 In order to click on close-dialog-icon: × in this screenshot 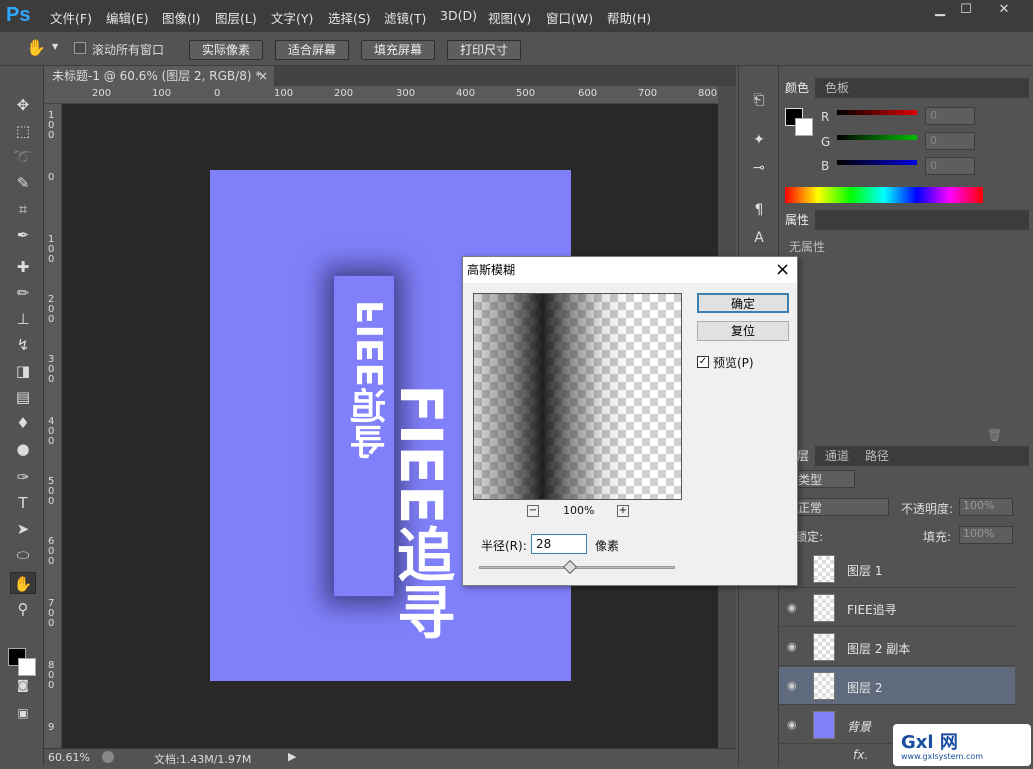, I will do `click(782, 269)`.